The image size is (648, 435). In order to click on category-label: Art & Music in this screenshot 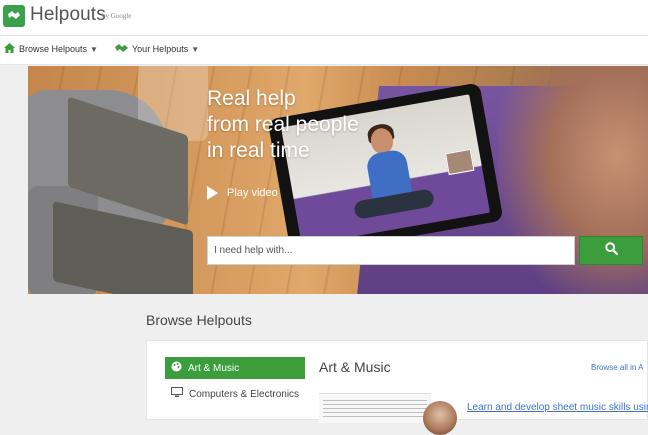, I will do `click(214, 368)`.